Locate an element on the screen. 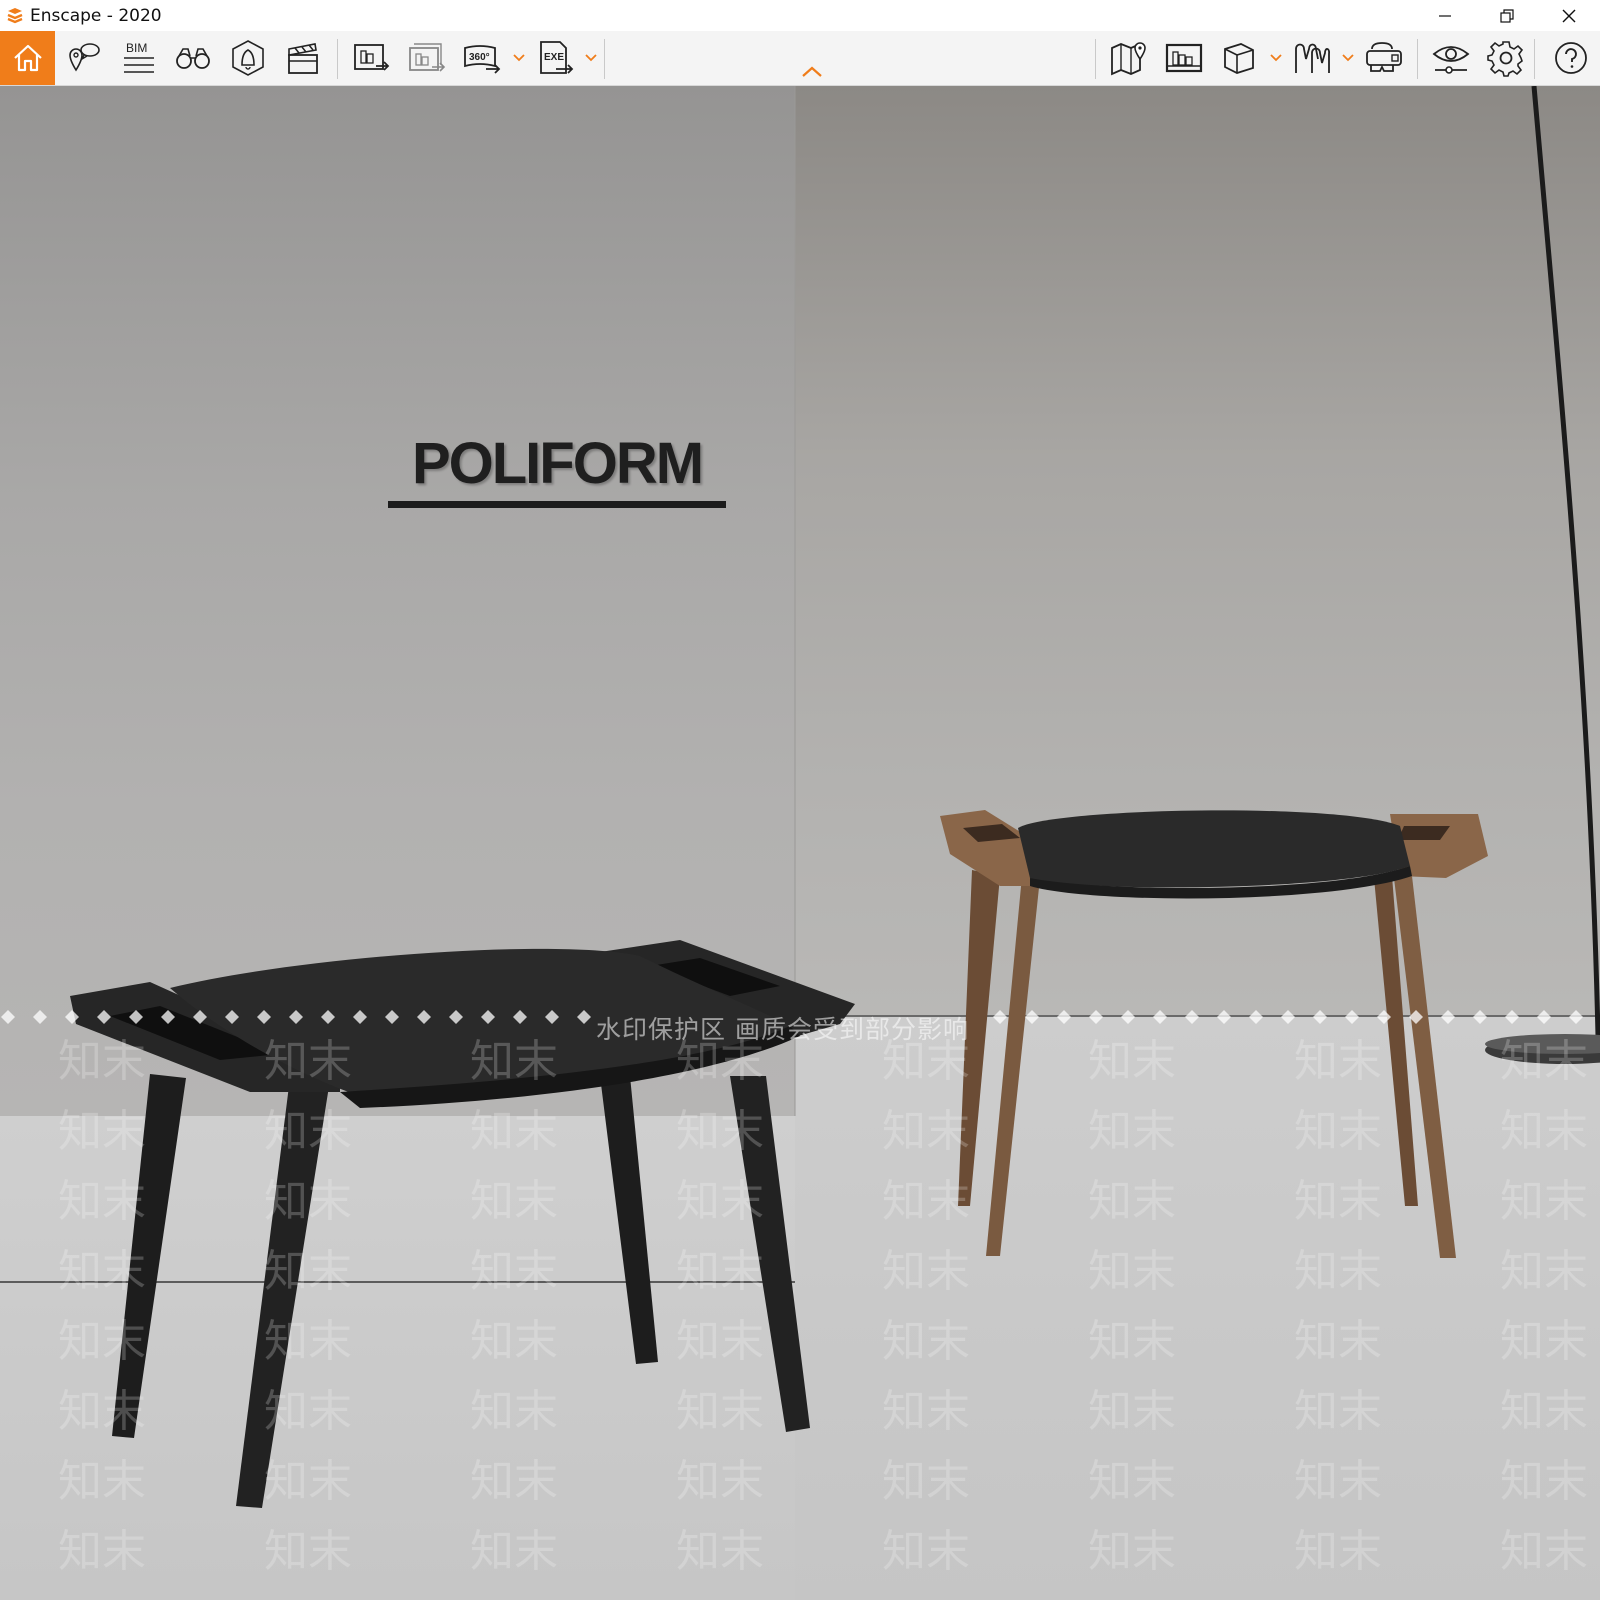  home-button is located at coordinates (27, 58).